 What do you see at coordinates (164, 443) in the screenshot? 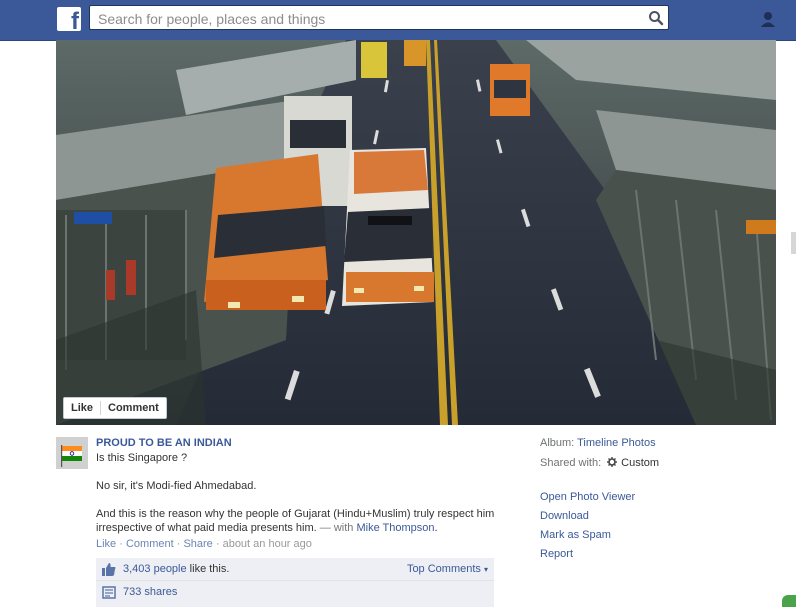
I see `page-name-link: PROUD TO BE AN INDIAN` at bounding box center [164, 443].